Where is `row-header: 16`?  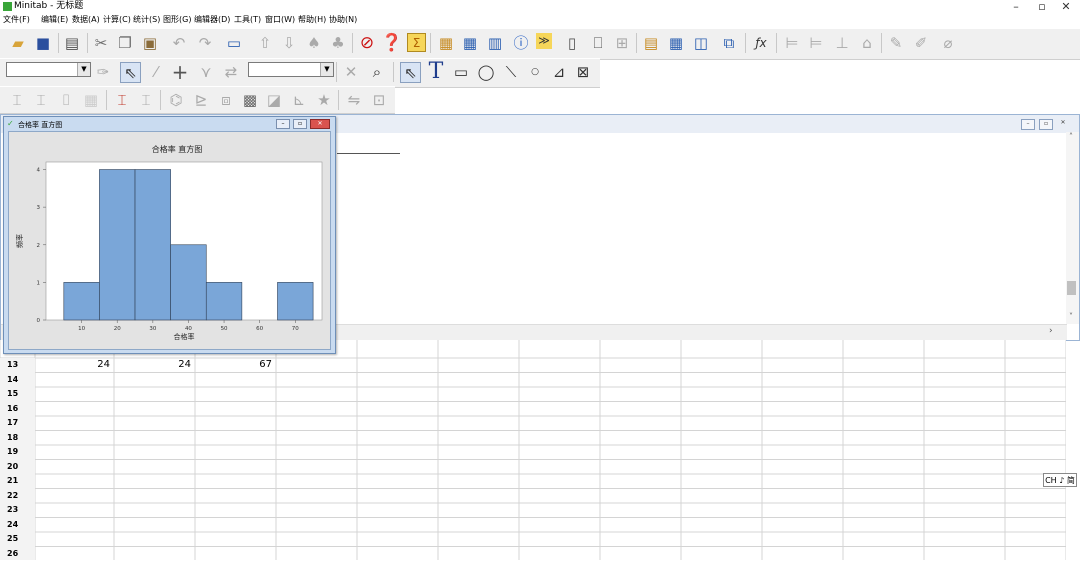
row-header: 16 is located at coordinates (21, 409).